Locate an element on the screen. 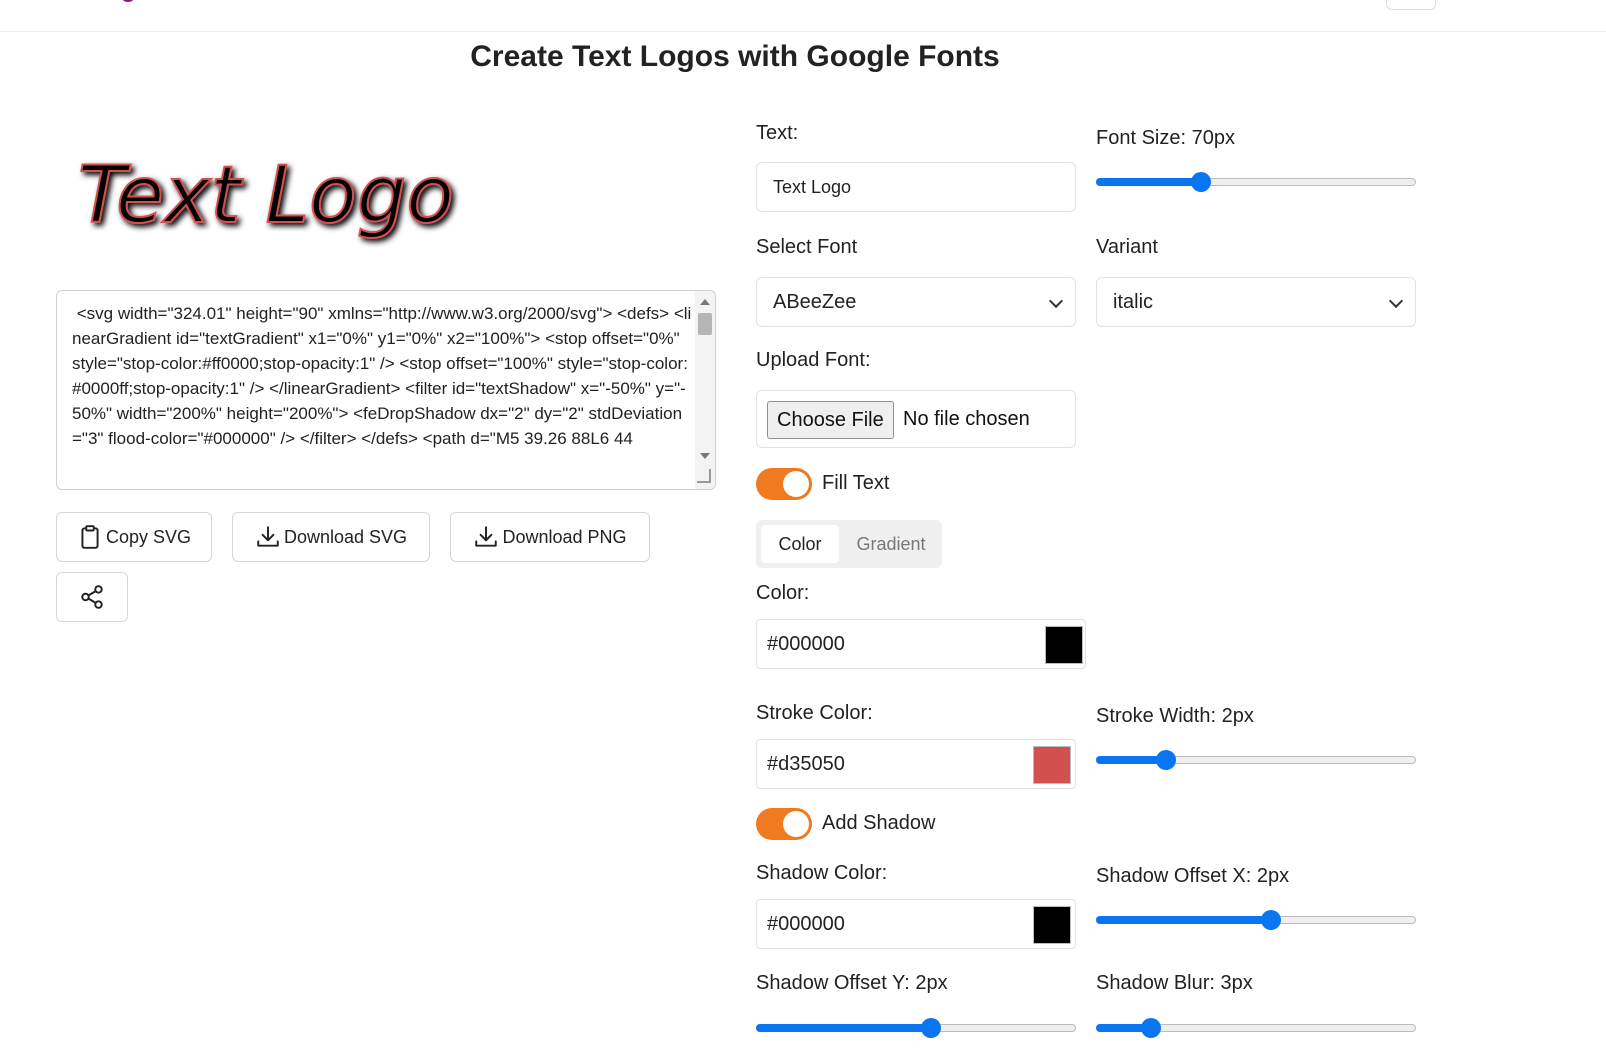 Image resolution: width=1606 pixels, height=1062 pixels. clipboard-icon is located at coordinates (90, 537).